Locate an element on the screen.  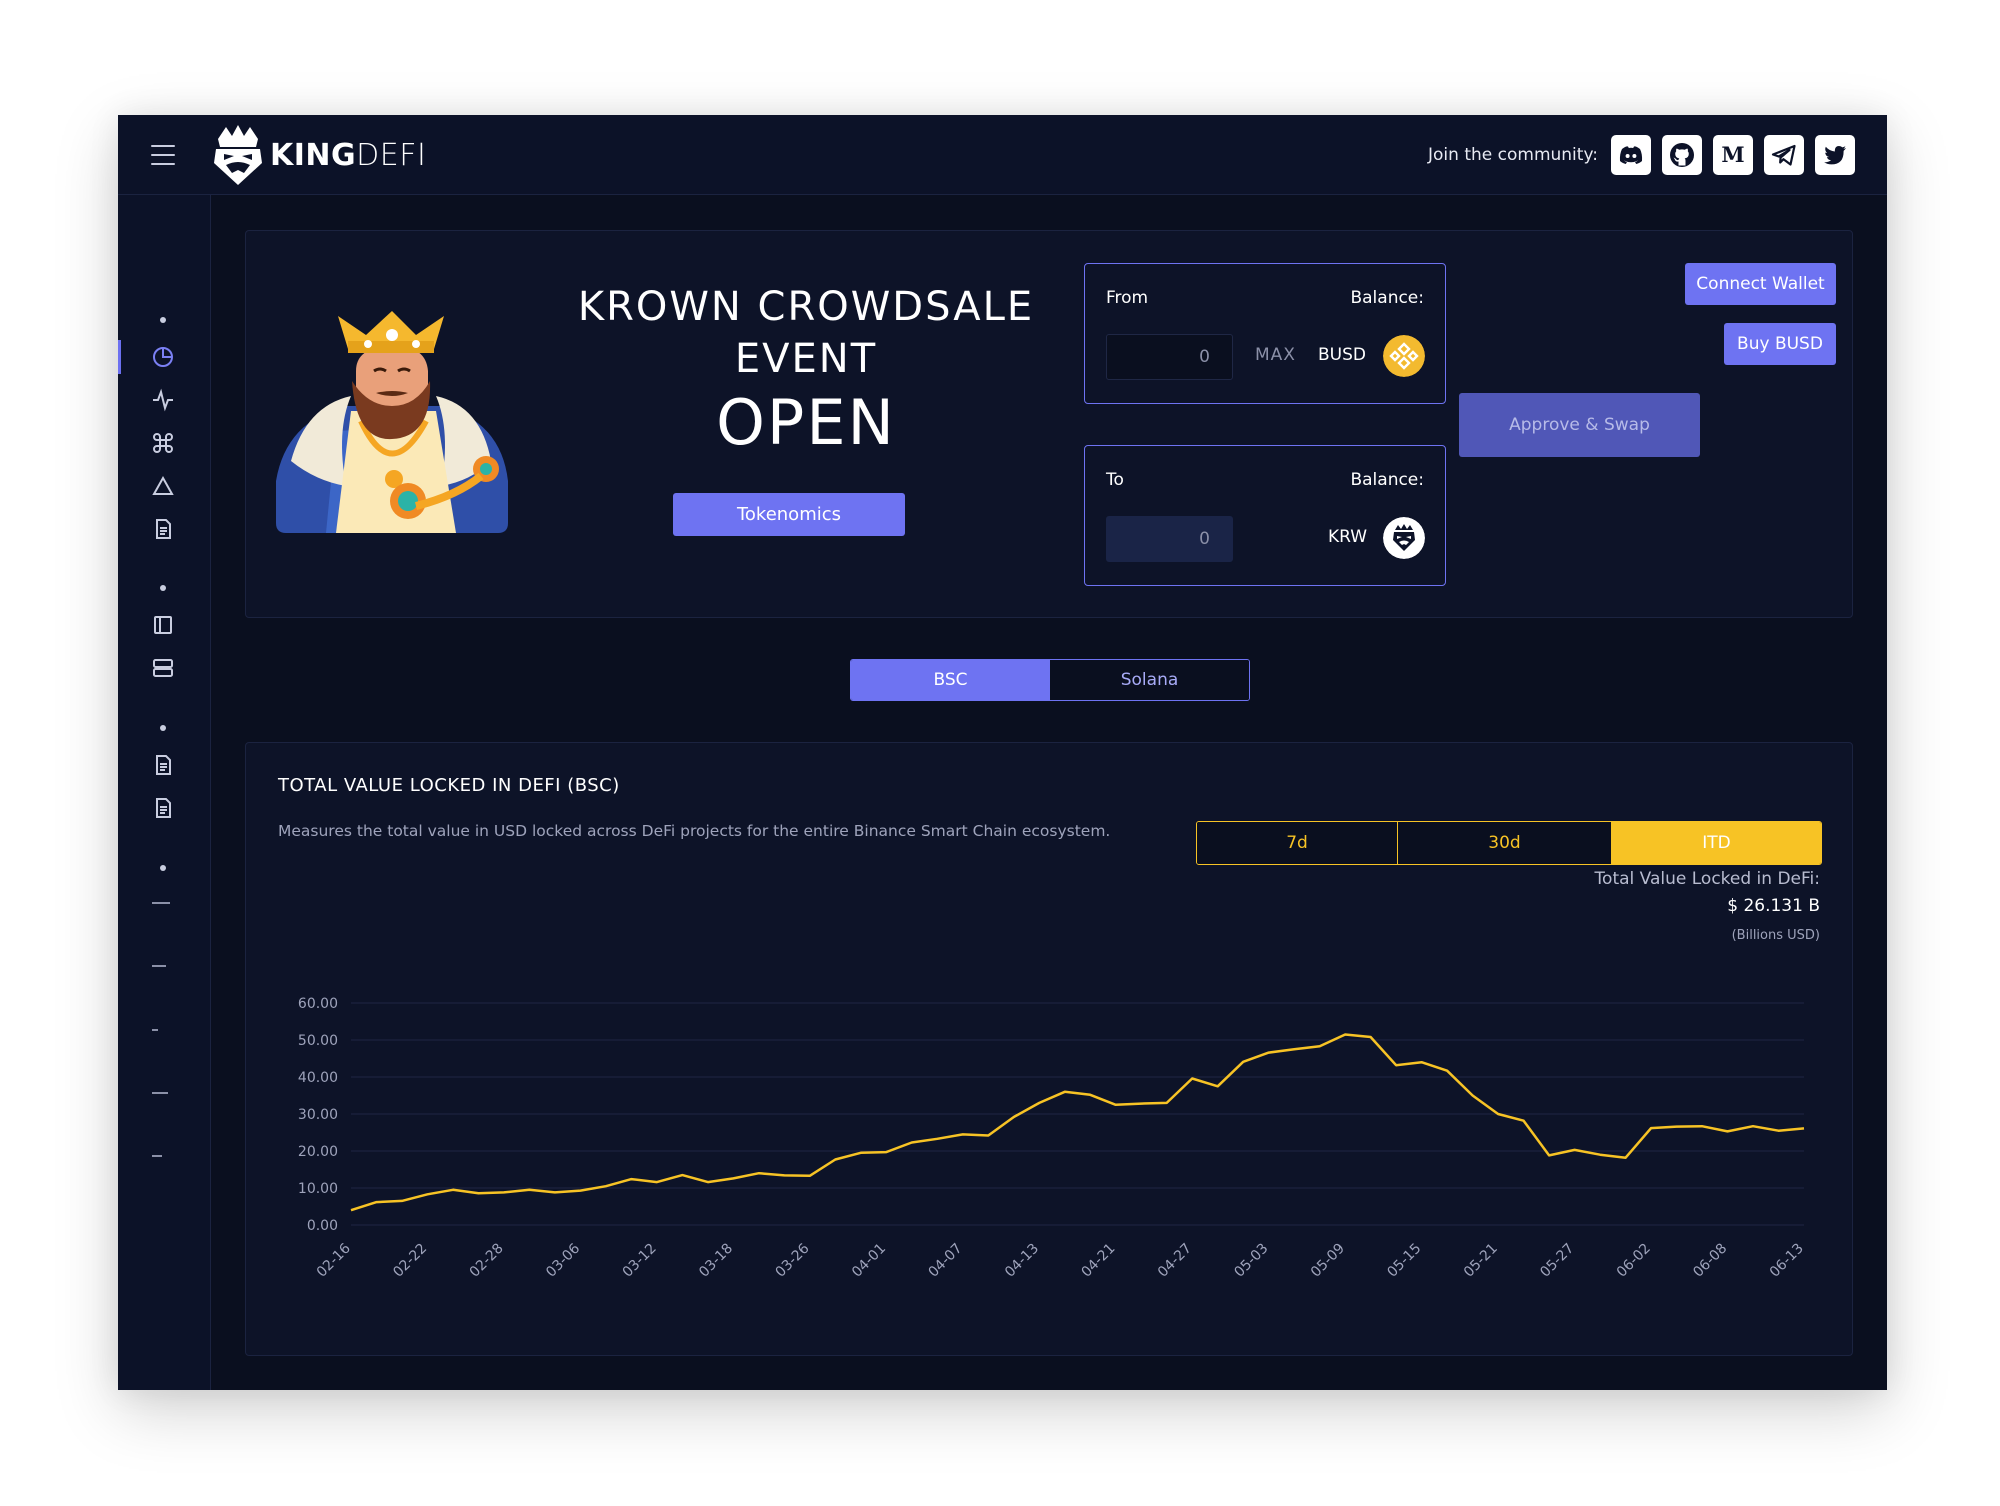
pie-chart-icon is located at coordinates (163, 357).